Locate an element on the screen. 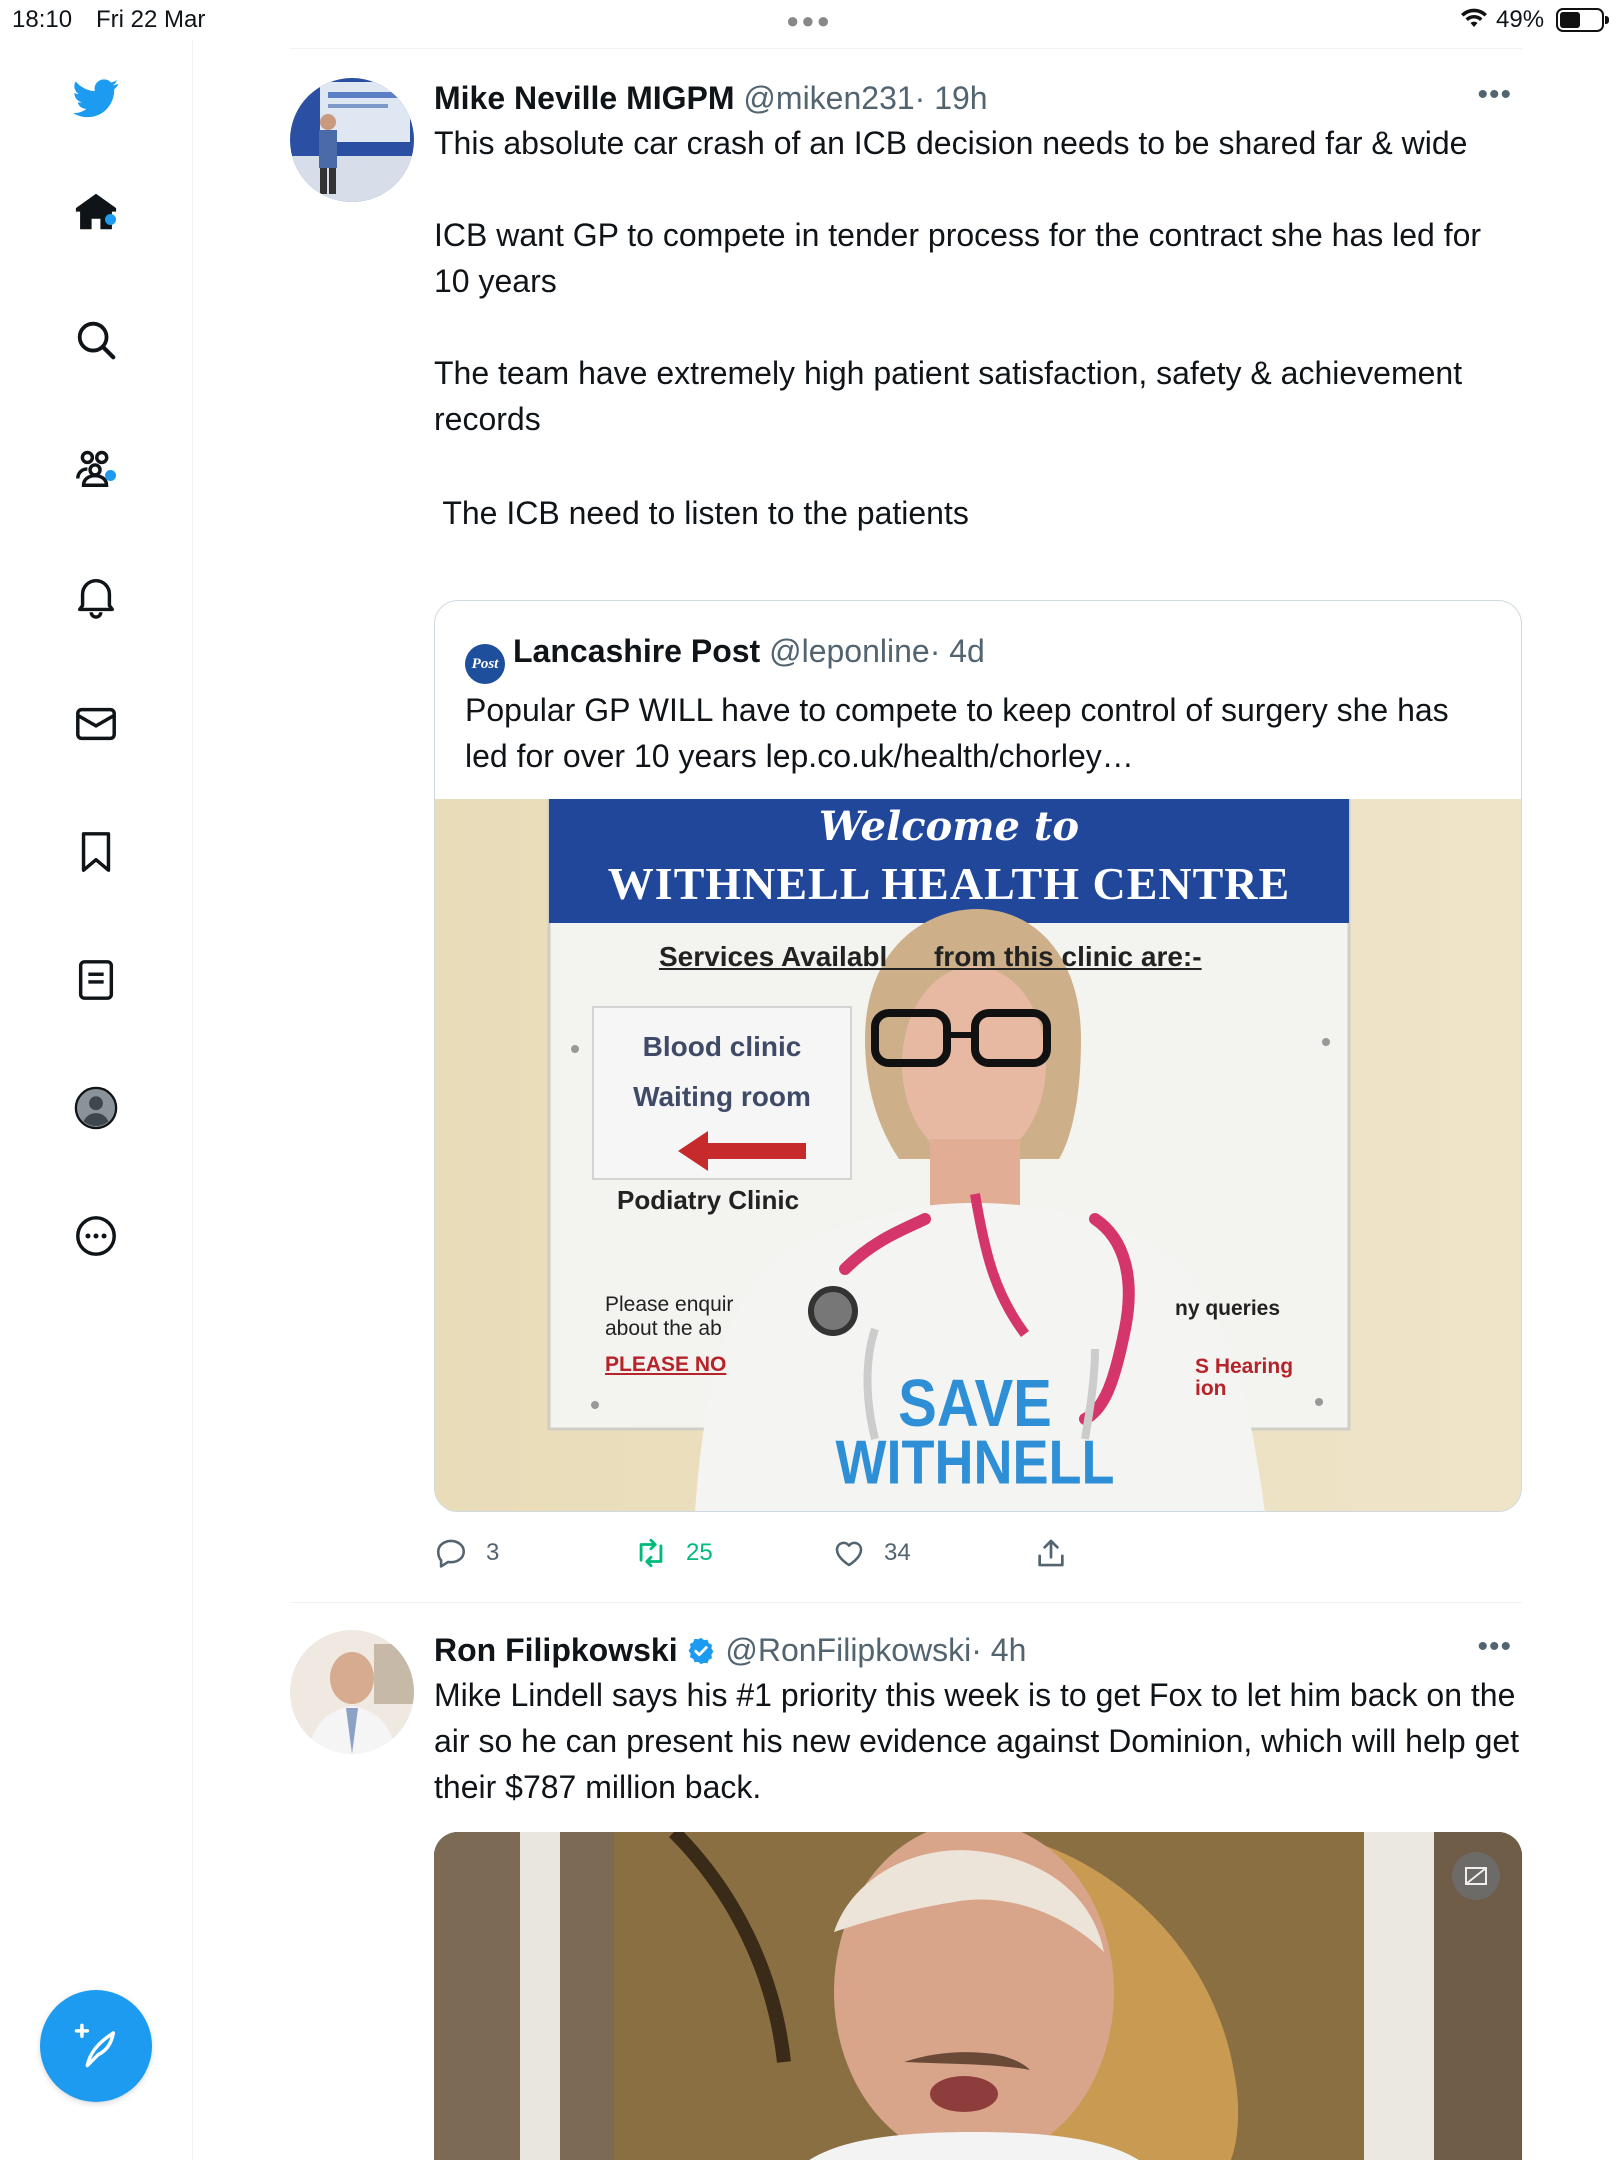 The image size is (1620, 2160). status-date: Fri 22 Mar is located at coordinates (151, 19).